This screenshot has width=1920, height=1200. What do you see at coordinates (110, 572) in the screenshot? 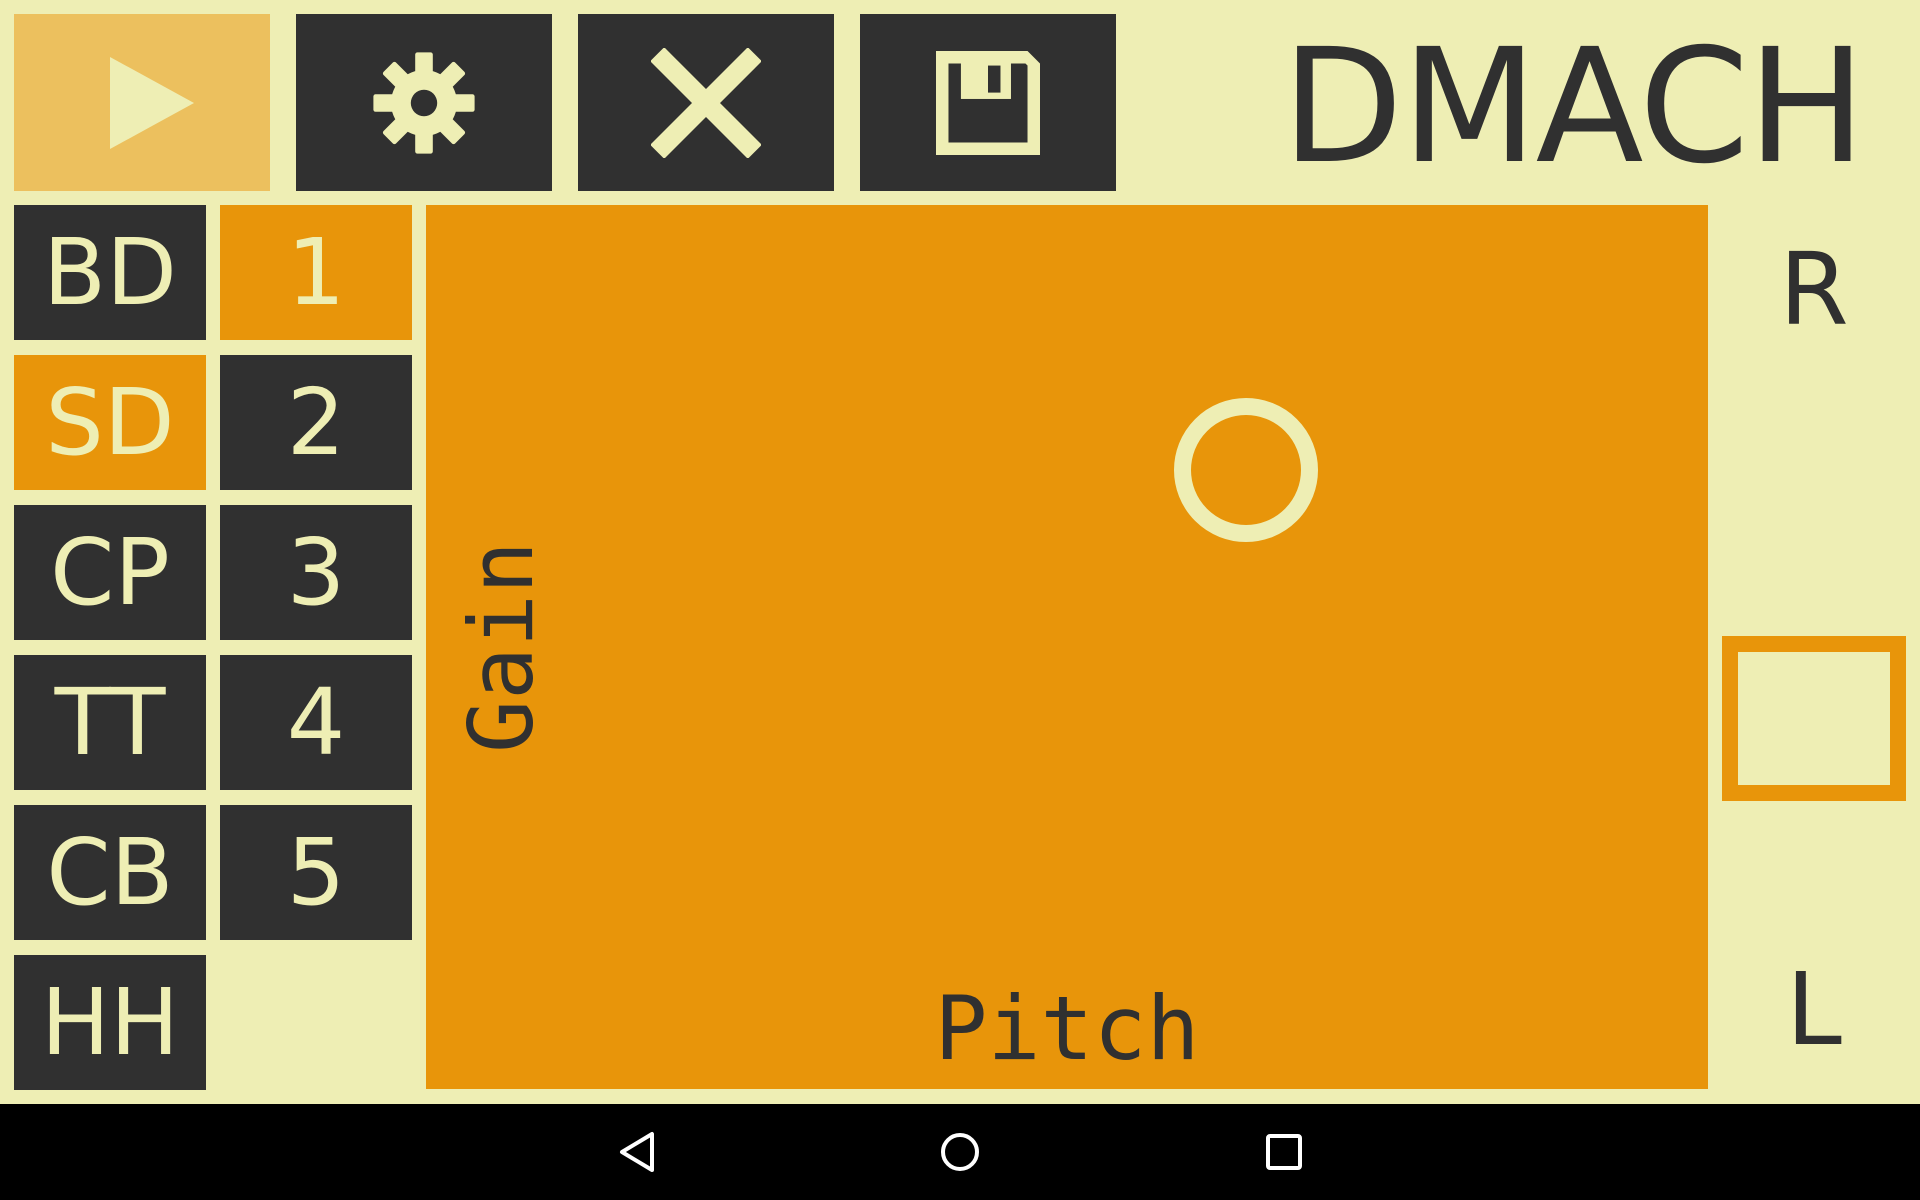
I see `instrument-button-cp: CP` at bounding box center [110, 572].